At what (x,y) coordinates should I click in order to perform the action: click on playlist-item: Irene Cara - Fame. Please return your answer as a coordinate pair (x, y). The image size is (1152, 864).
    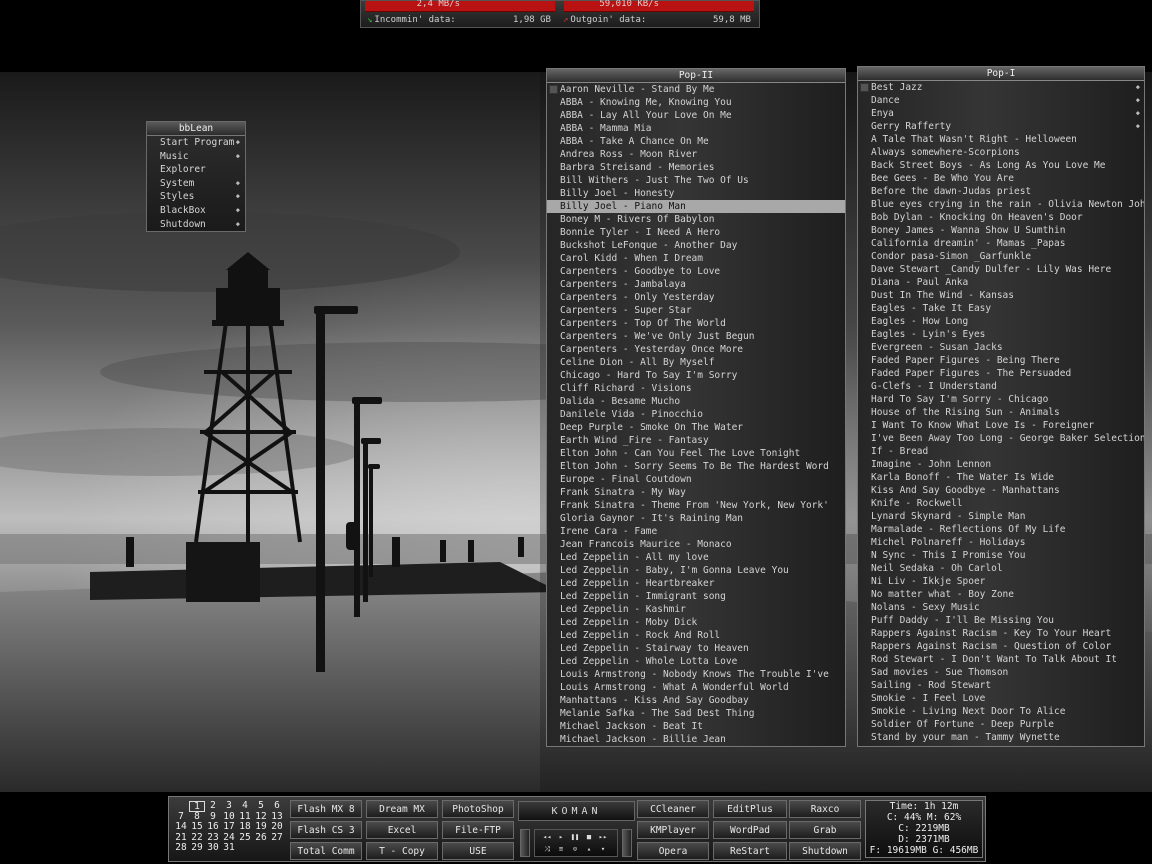
    Looking at the image, I should click on (696, 531).